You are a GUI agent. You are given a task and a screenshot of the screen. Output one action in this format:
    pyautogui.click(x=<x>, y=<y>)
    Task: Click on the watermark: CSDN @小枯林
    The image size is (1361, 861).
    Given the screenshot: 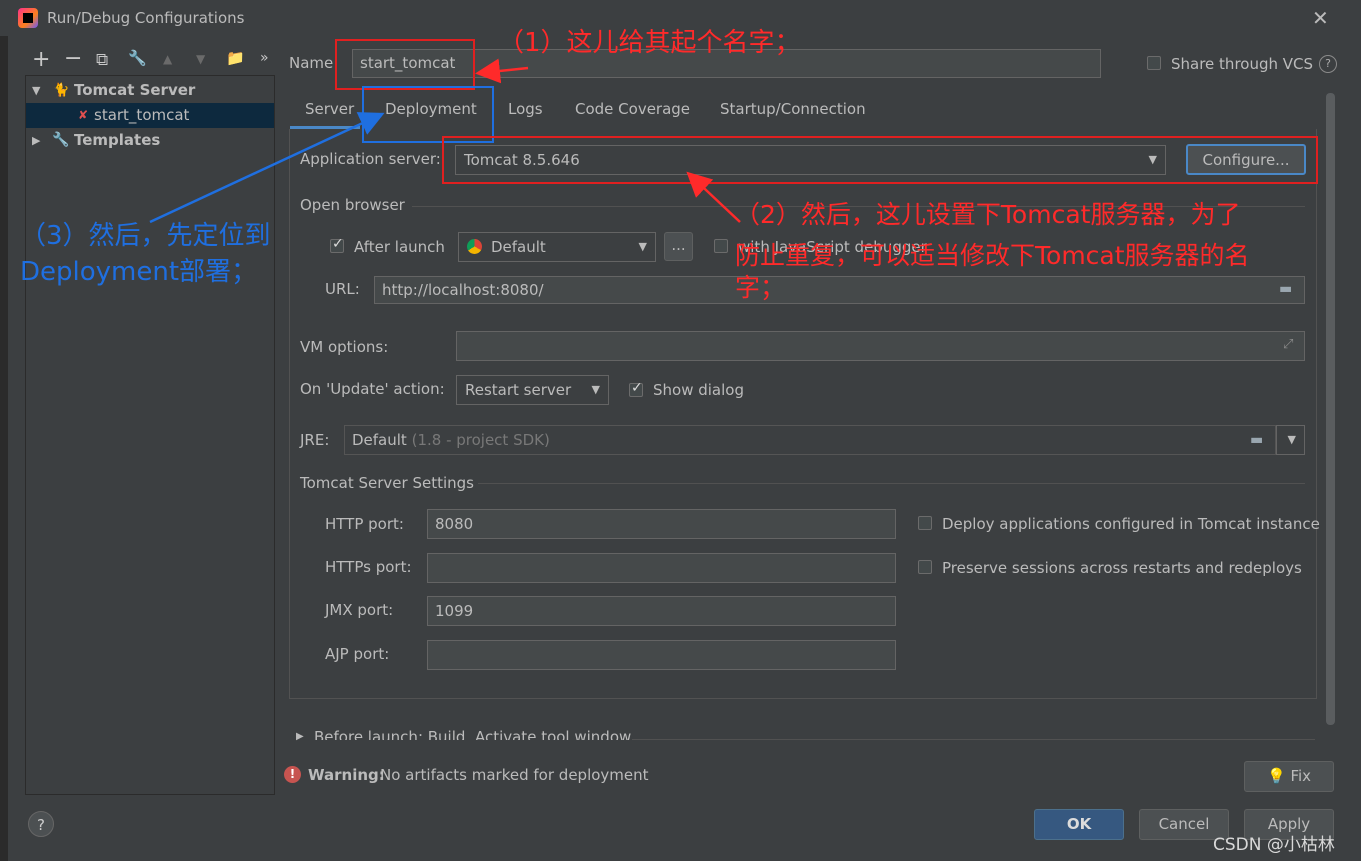 What is the action you would take?
    pyautogui.click(x=1274, y=845)
    